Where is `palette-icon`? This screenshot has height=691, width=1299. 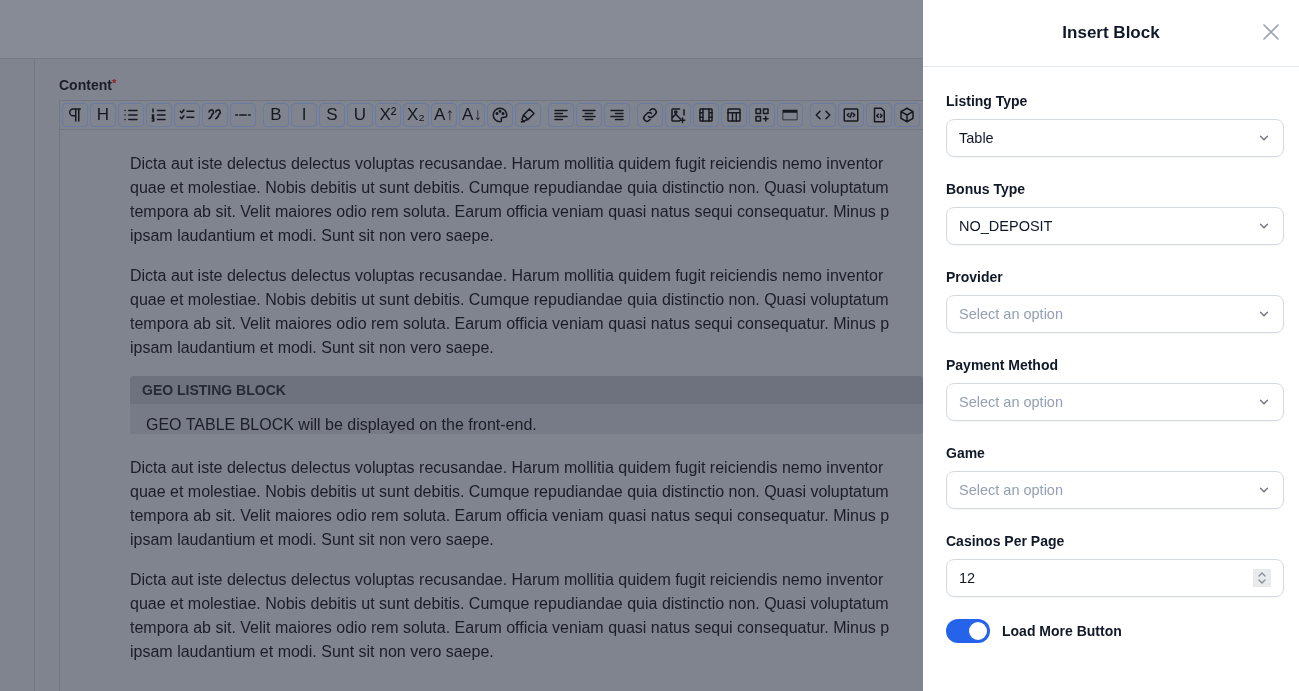
palette-icon is located at coordinates (500, 115).